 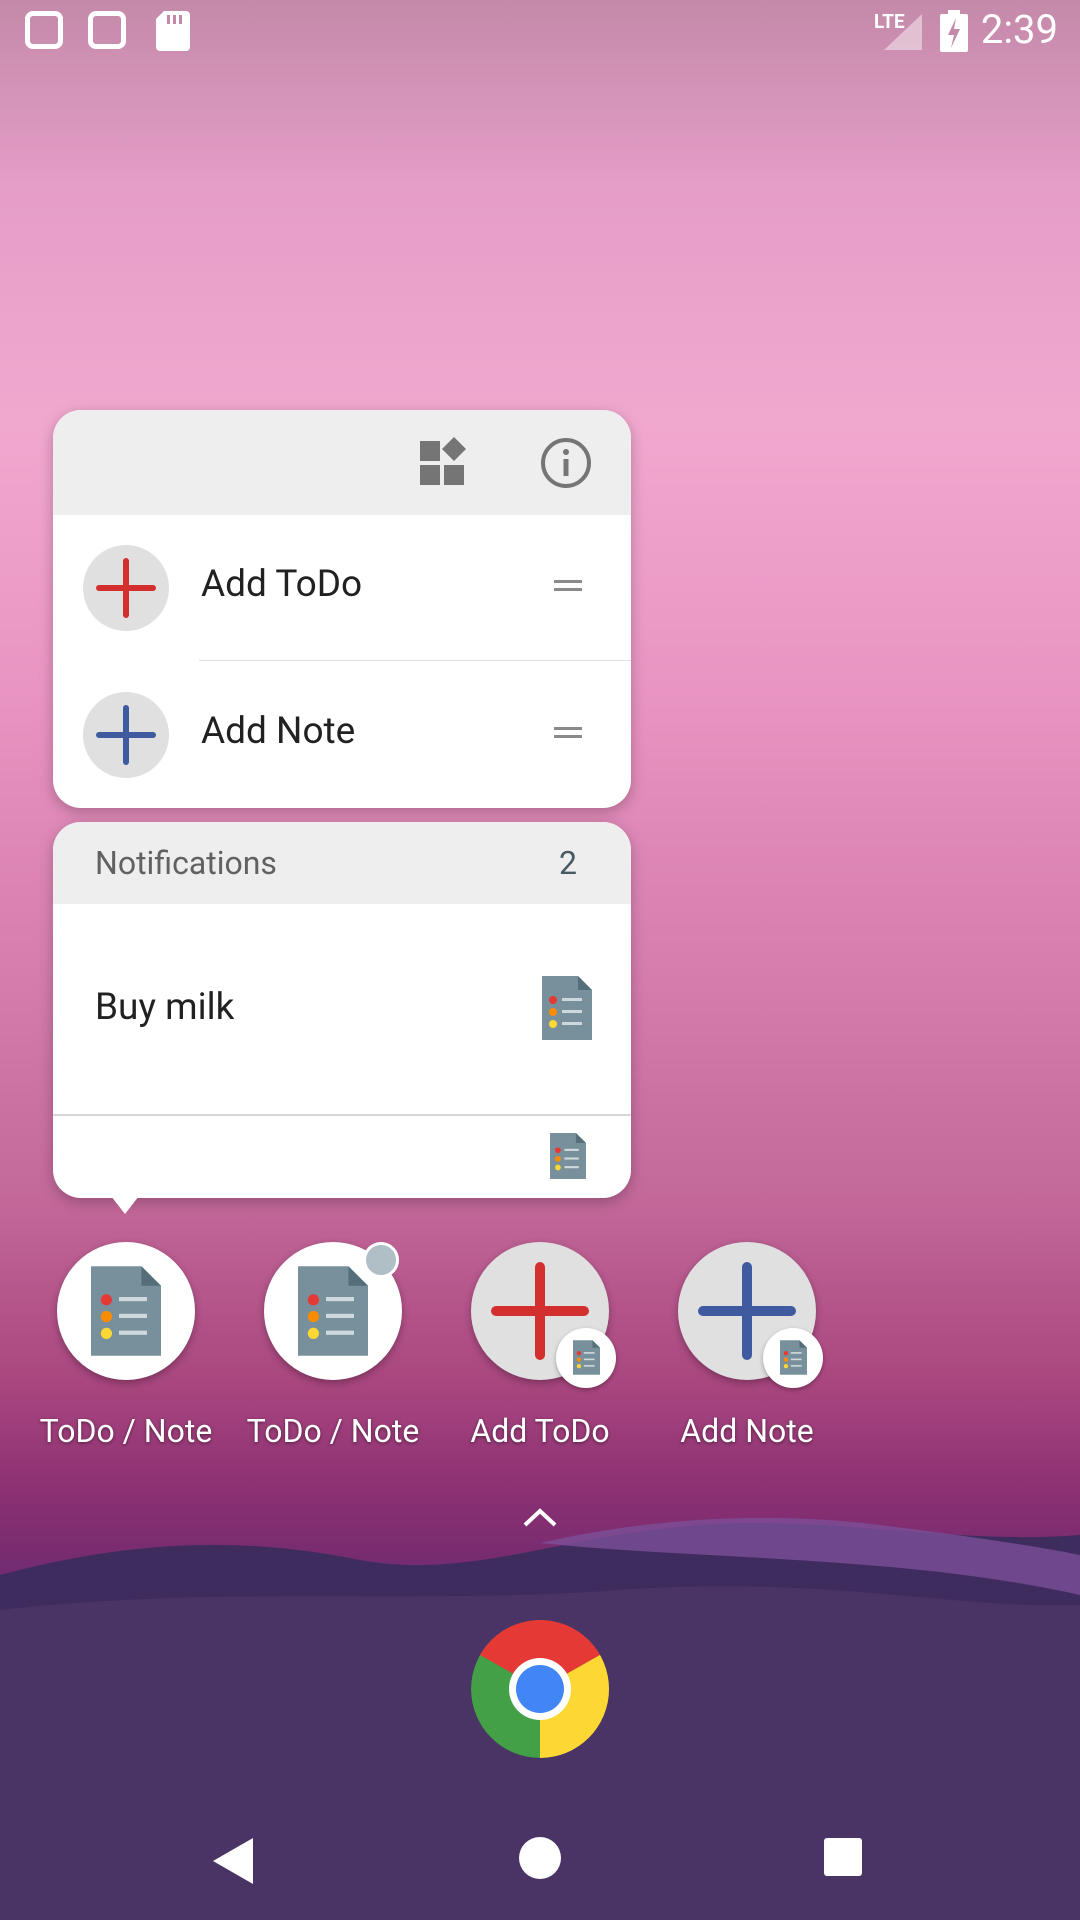 What do you see at coordinates (165, 1007) in the screenshot?
I see `notification-text: Buy milk` at bounding box center [165, 1007].